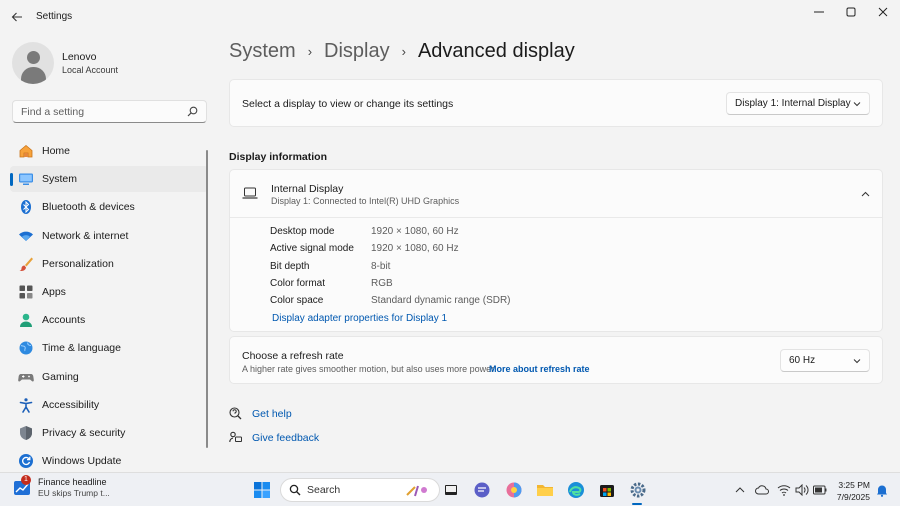  Describe the element at coordinates (109, 264) in the screenshot. I see `sidebar-item-personalization: Personalization` at that location.